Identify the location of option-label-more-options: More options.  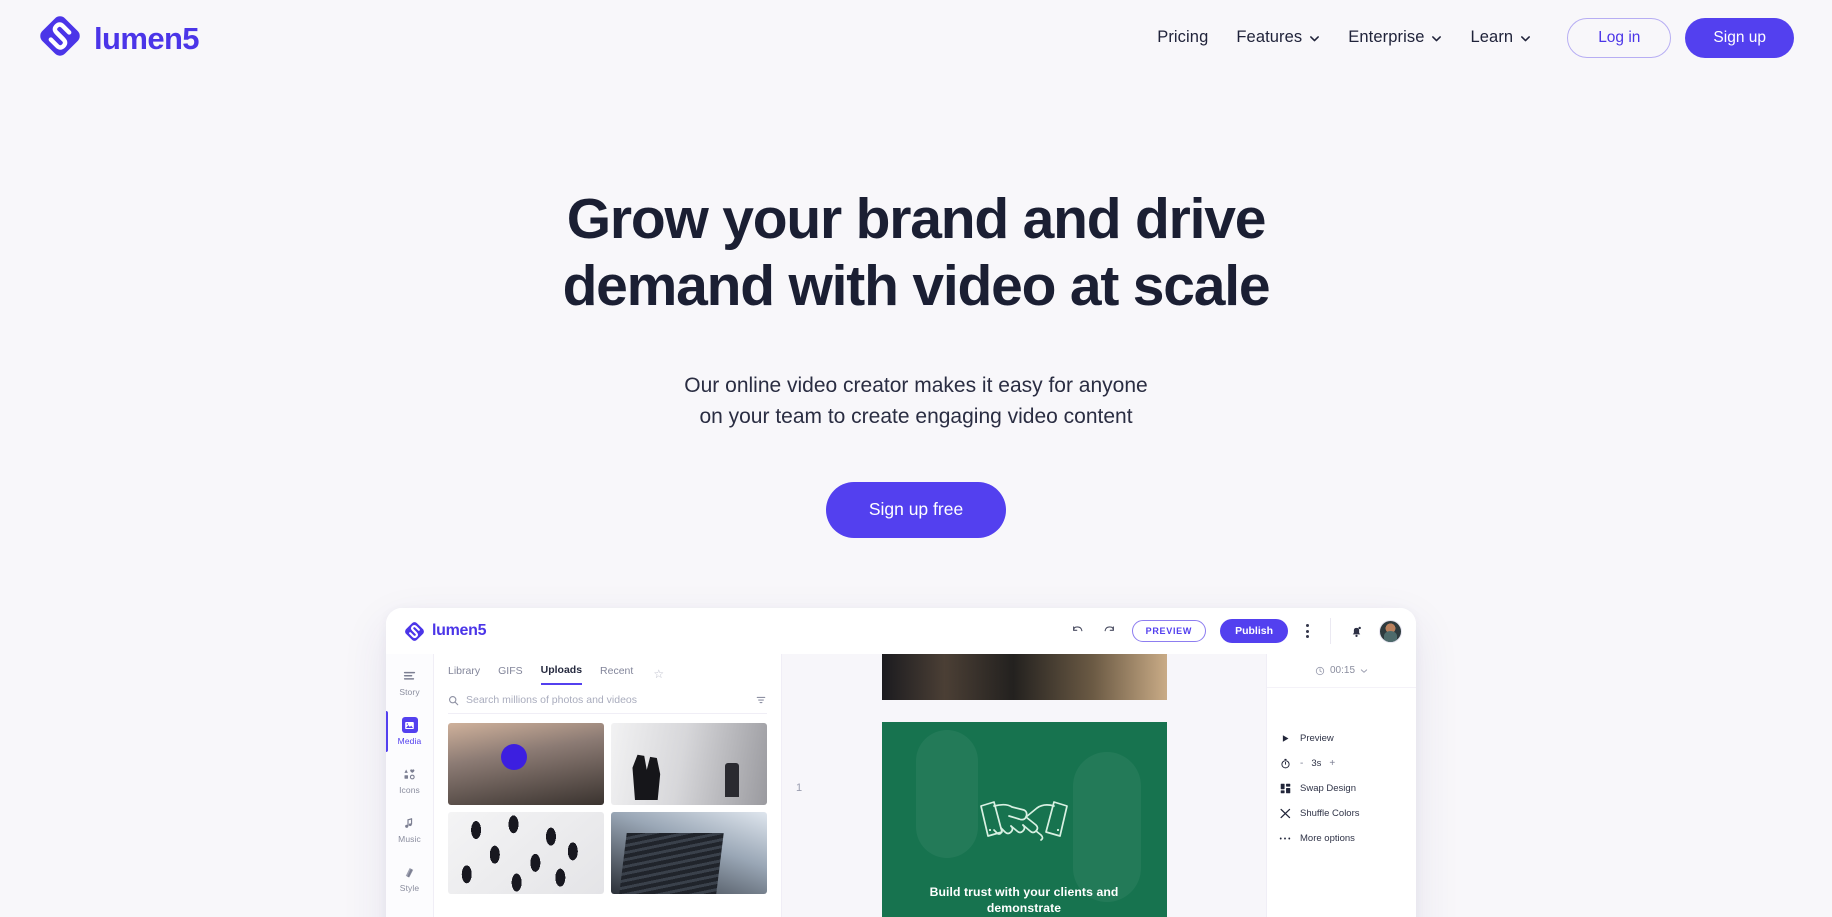
(1327, 838).